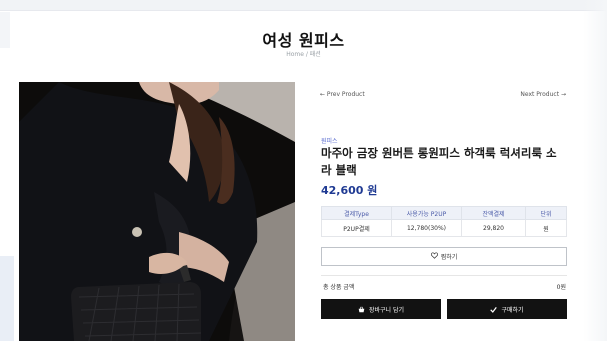 The image size is (607, 341). What do you see at coordinates (303, 10) in the screenshot?
I see `top-divider` at bounding box center [303, 10].